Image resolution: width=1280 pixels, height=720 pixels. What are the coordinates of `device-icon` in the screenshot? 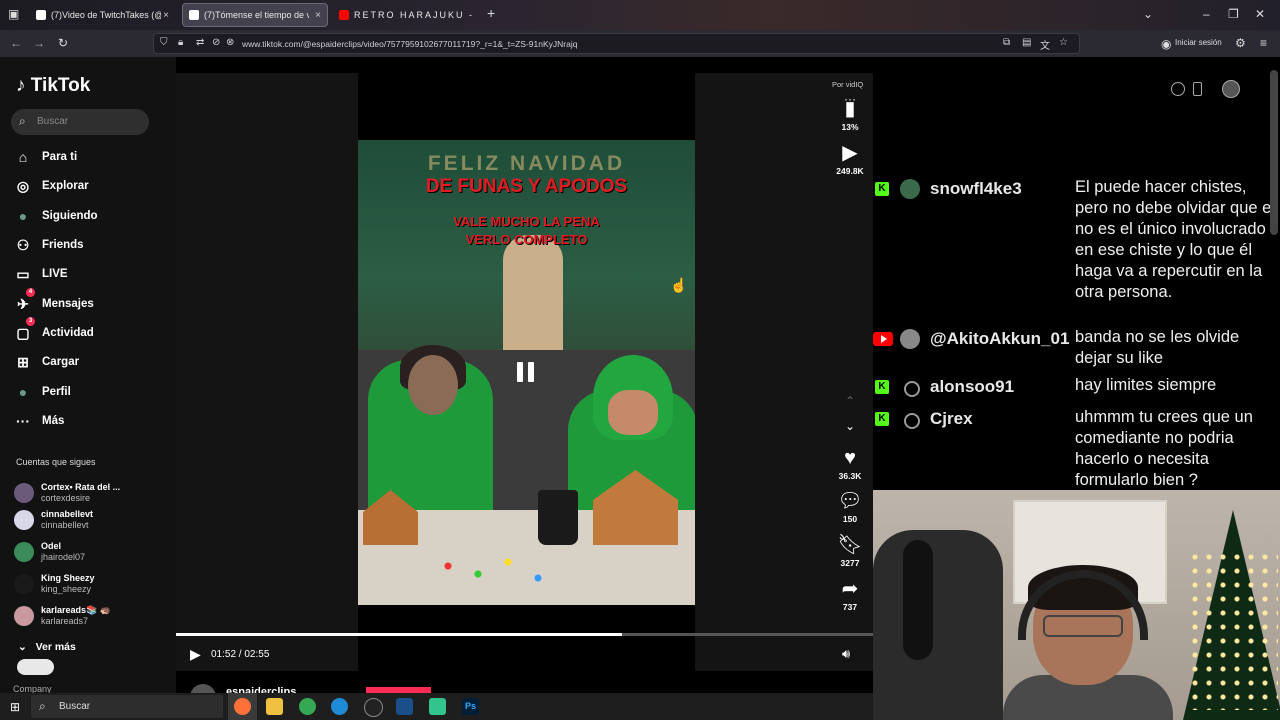 It's located at (1197, 89).